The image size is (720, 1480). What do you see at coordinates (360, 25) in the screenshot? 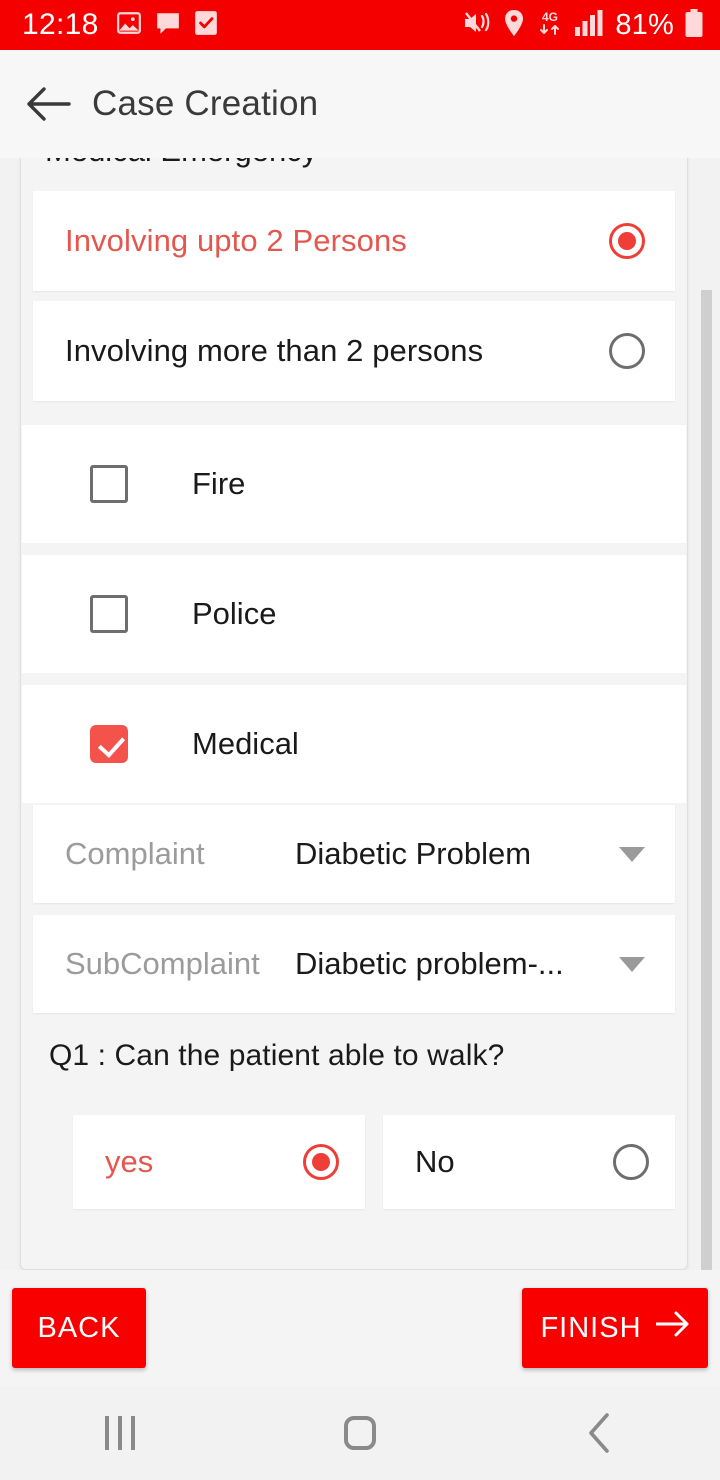
I see `status-bar: 12:18 4G 81%` at bounding box center [360, 25].